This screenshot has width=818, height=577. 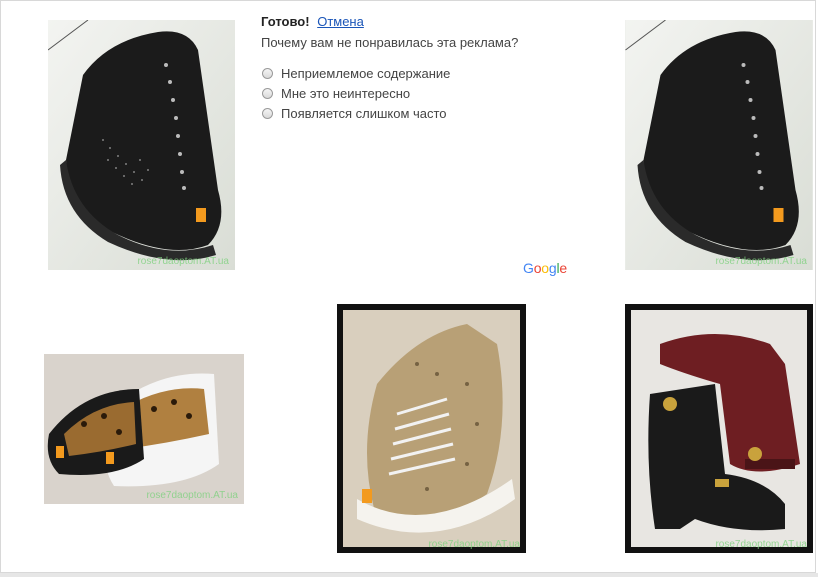 What do you see at coordinates (390, 42) in the screenshot?
I see `feedback-question: Почему вам не понравилась эта реклама?` at bounding box center [390, 42].